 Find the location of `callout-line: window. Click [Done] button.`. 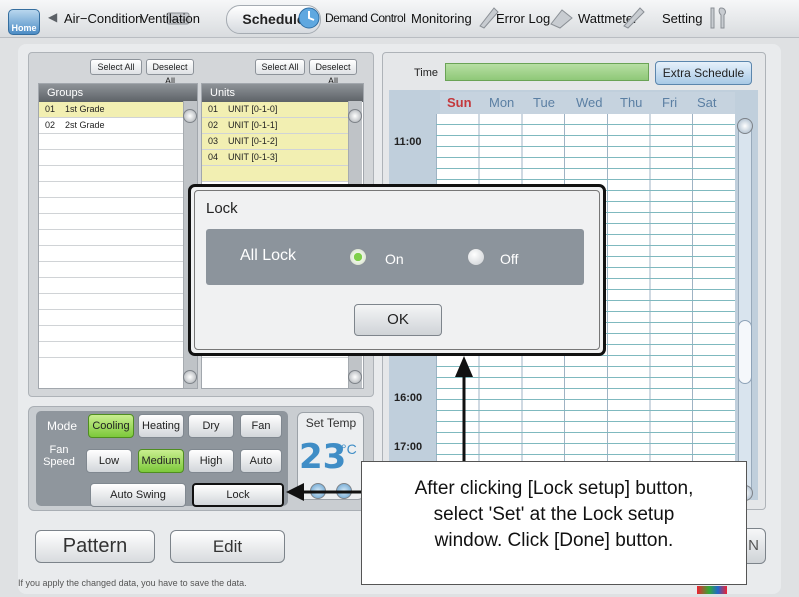

callout-line: window. Click [Done] button. is located at coordinates (554, 540).